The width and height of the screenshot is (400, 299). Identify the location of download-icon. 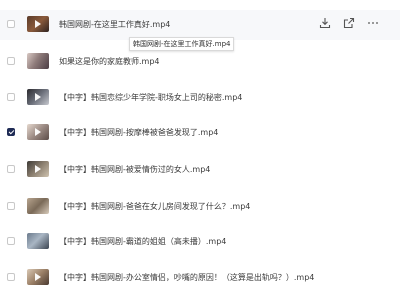
(325, 23).